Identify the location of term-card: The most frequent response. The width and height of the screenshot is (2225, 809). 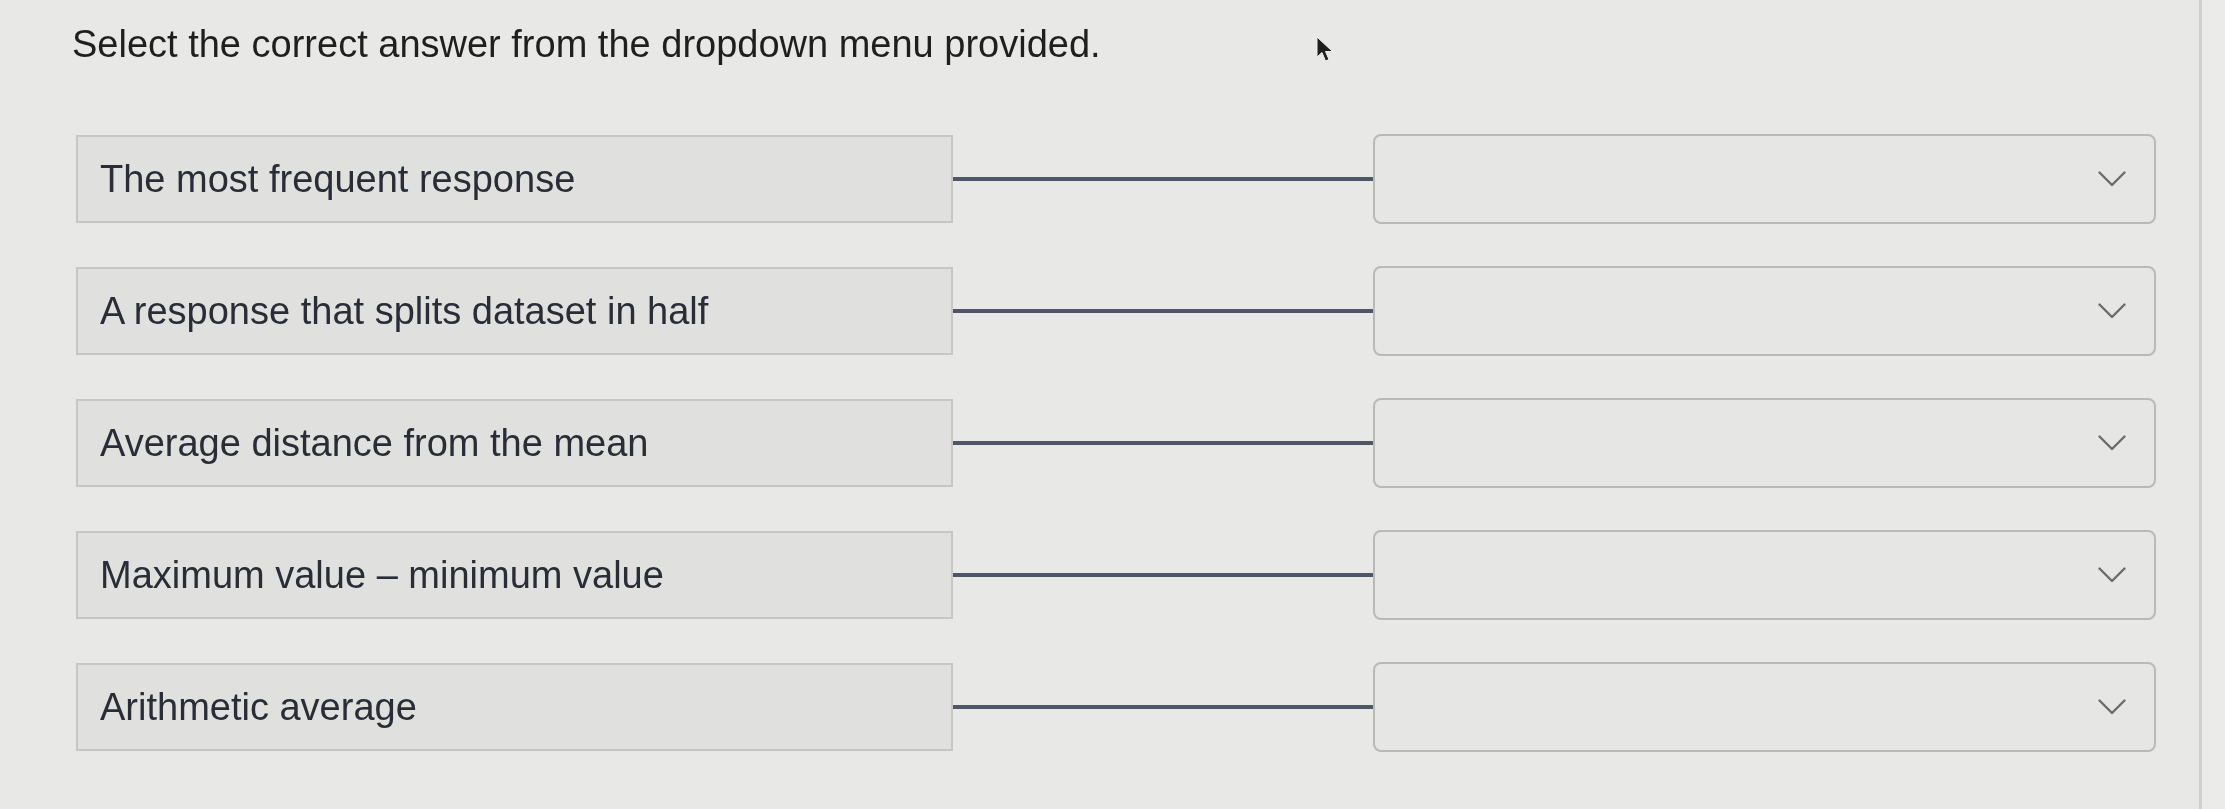
(514, 179).